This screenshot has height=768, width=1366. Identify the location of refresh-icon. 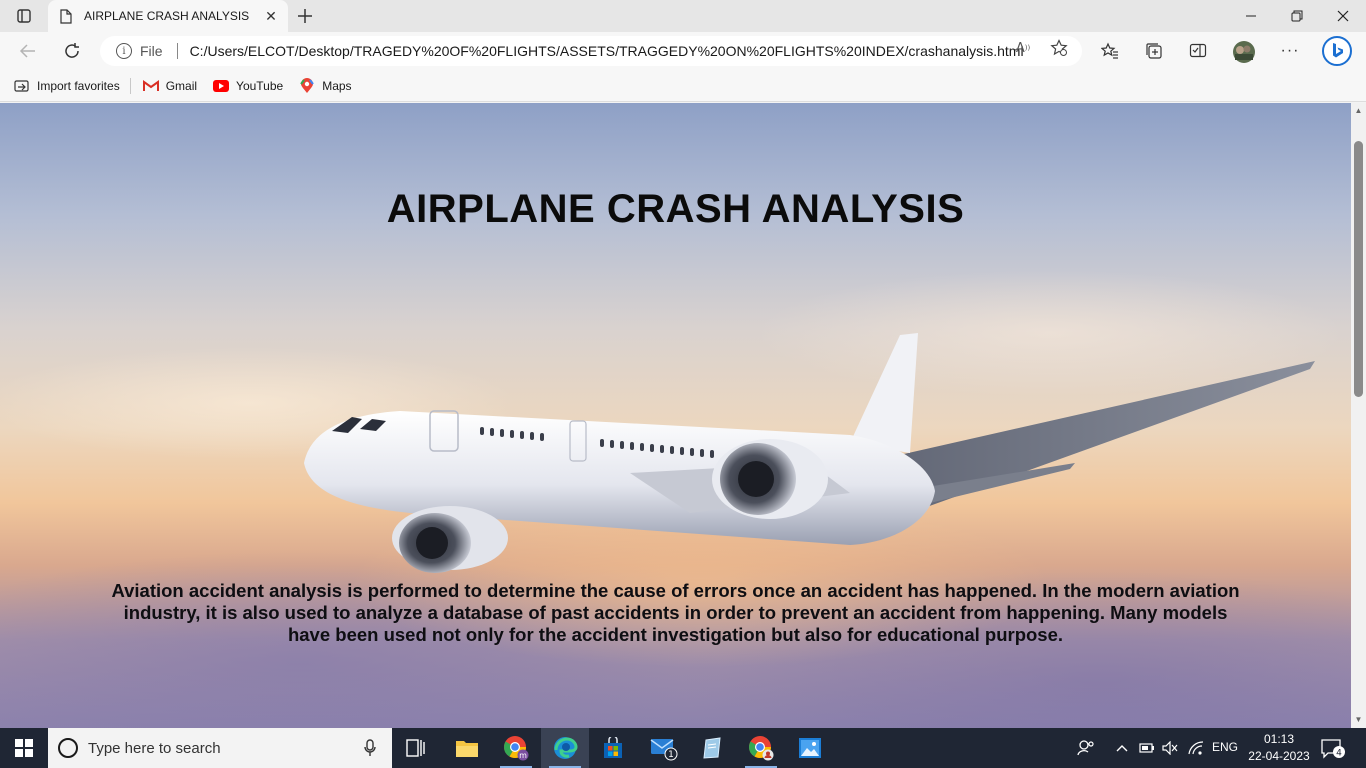
(72, 51).